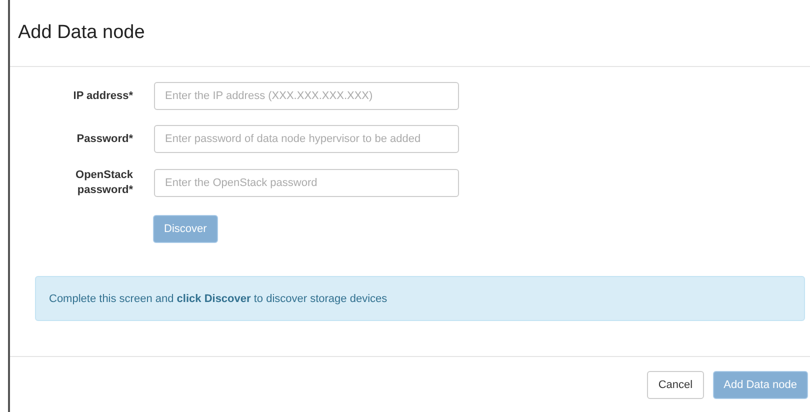  I want to click on input-field: Enter the IP address (XXX.XXX.XXX.XXX), so click(306, 96).